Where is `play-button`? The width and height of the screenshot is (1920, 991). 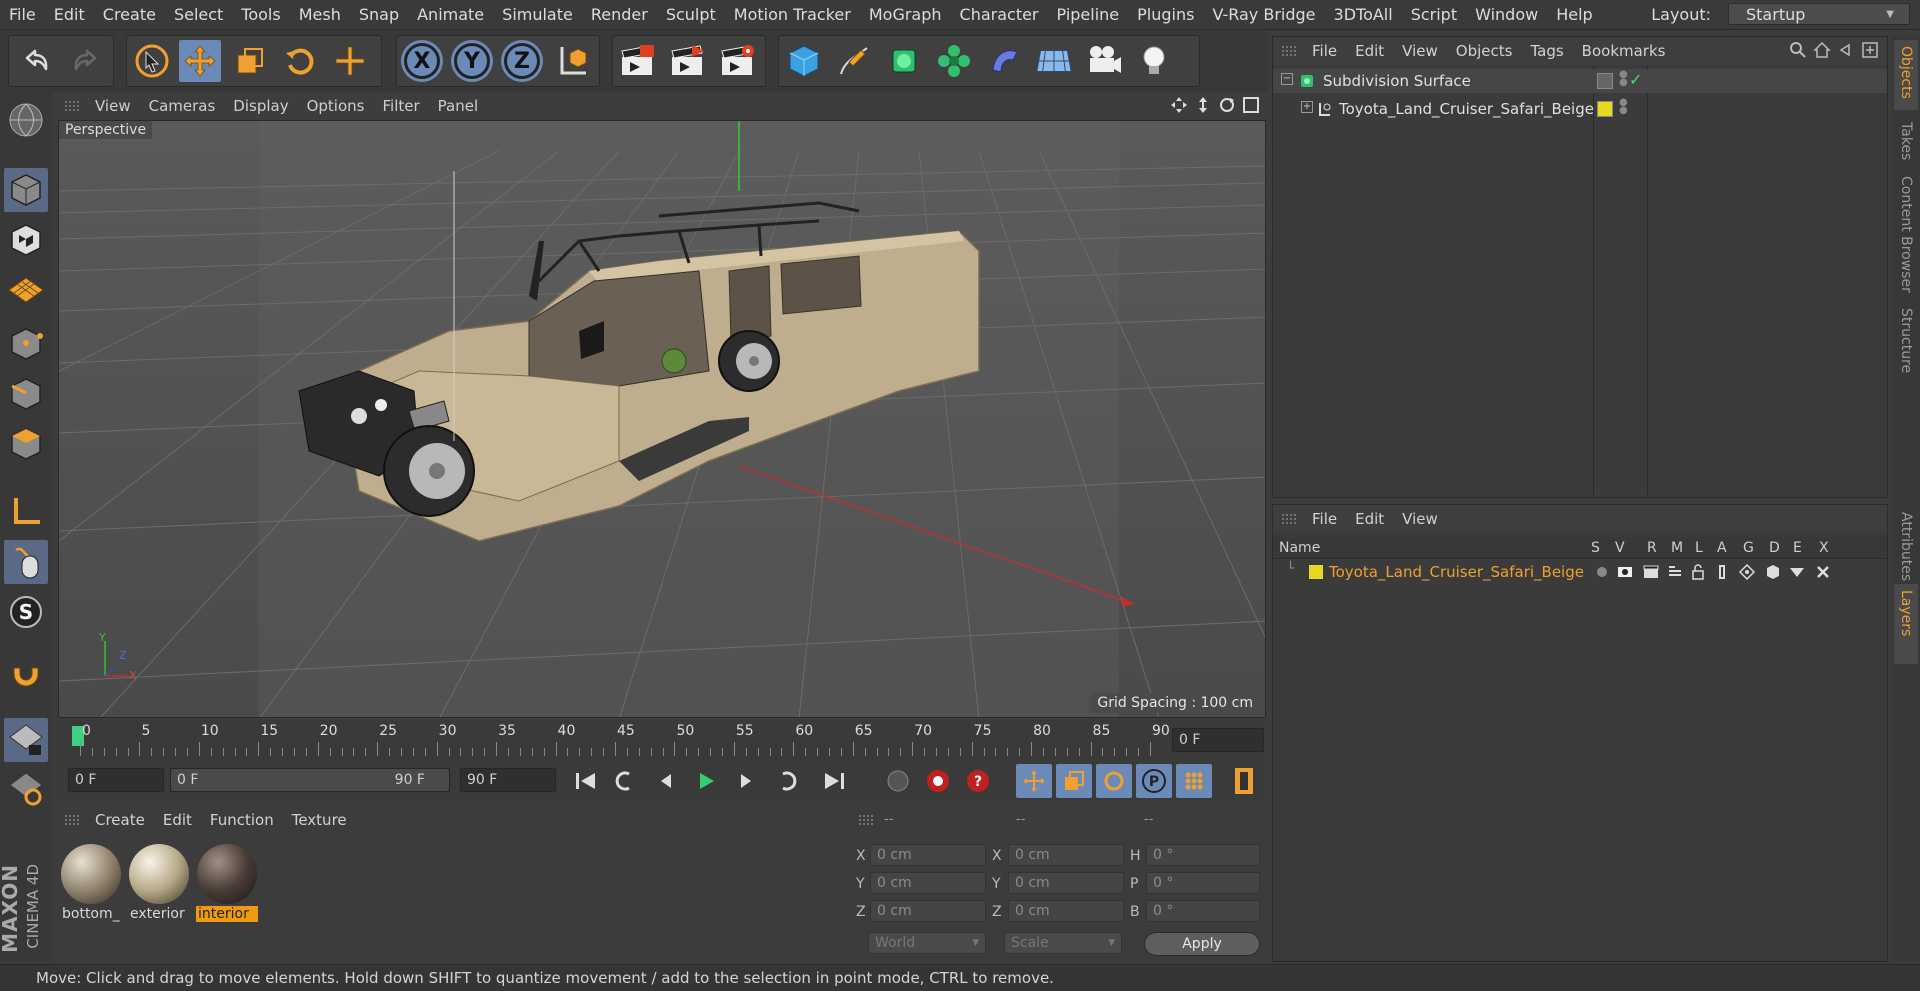
play-button is located at coordinates (706, 781).